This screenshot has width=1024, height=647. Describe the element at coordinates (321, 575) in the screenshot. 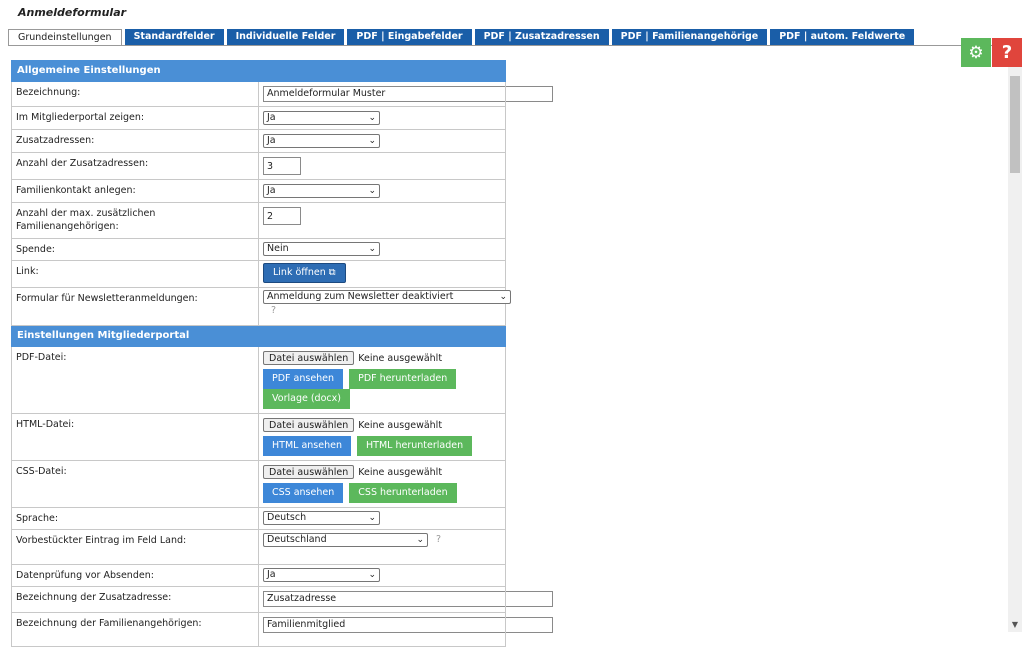

I see `datenpruefung-select: Ja ⌄` at that location.